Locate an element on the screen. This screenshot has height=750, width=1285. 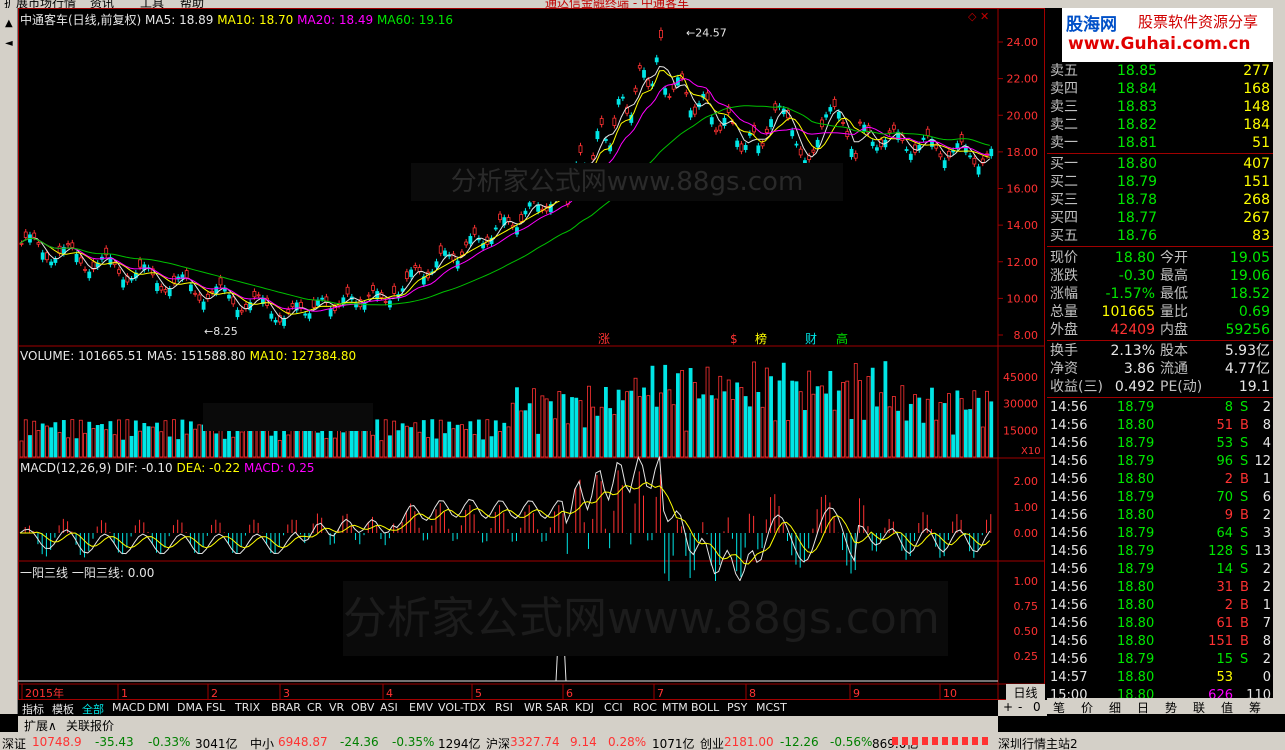
panel-tab-2: 细 is located at coordinates (1115, 706).